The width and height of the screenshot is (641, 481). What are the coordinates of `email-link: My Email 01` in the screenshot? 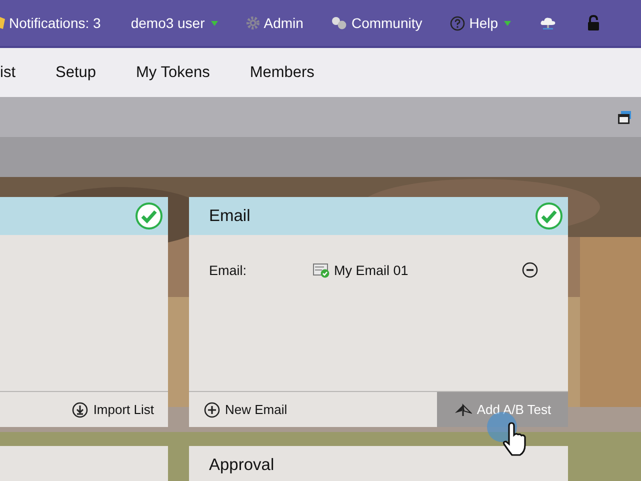 It's located at (371, 270).